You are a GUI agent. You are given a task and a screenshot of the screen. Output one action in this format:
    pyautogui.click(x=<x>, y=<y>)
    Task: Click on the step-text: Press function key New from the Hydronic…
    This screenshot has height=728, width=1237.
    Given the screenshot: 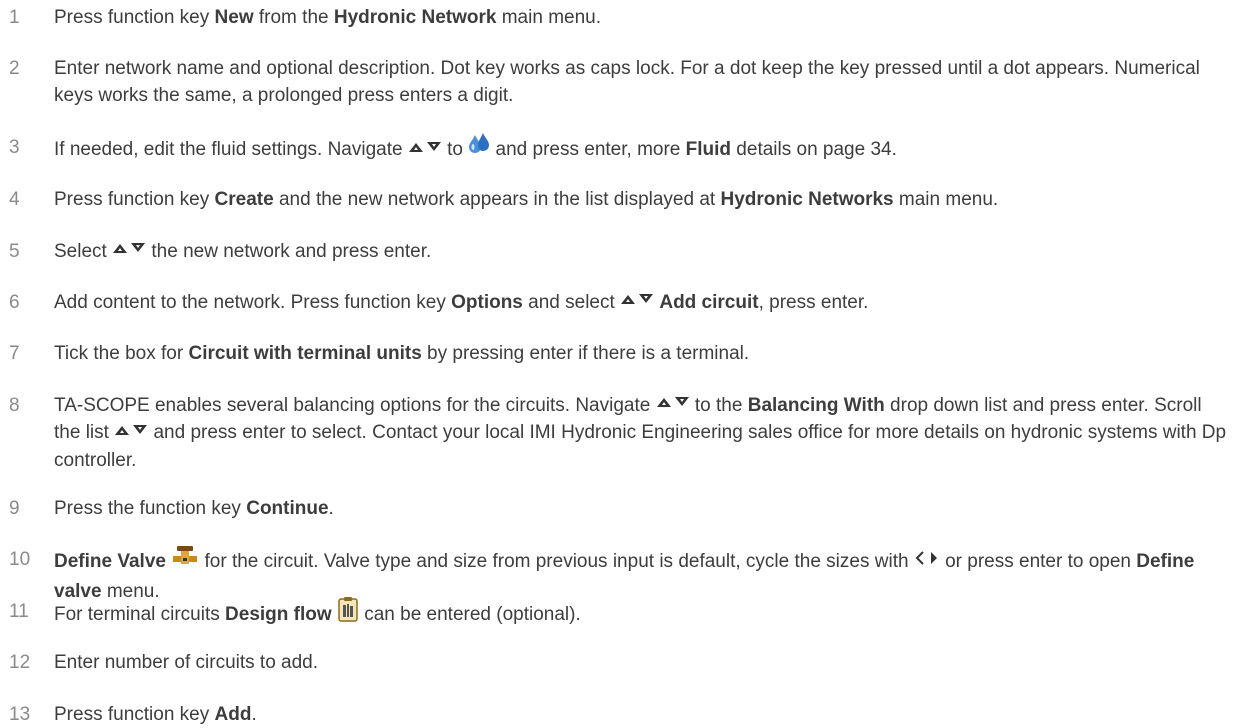 What is the action you would take?
    pyautogui.click(x=641, y=17)
    